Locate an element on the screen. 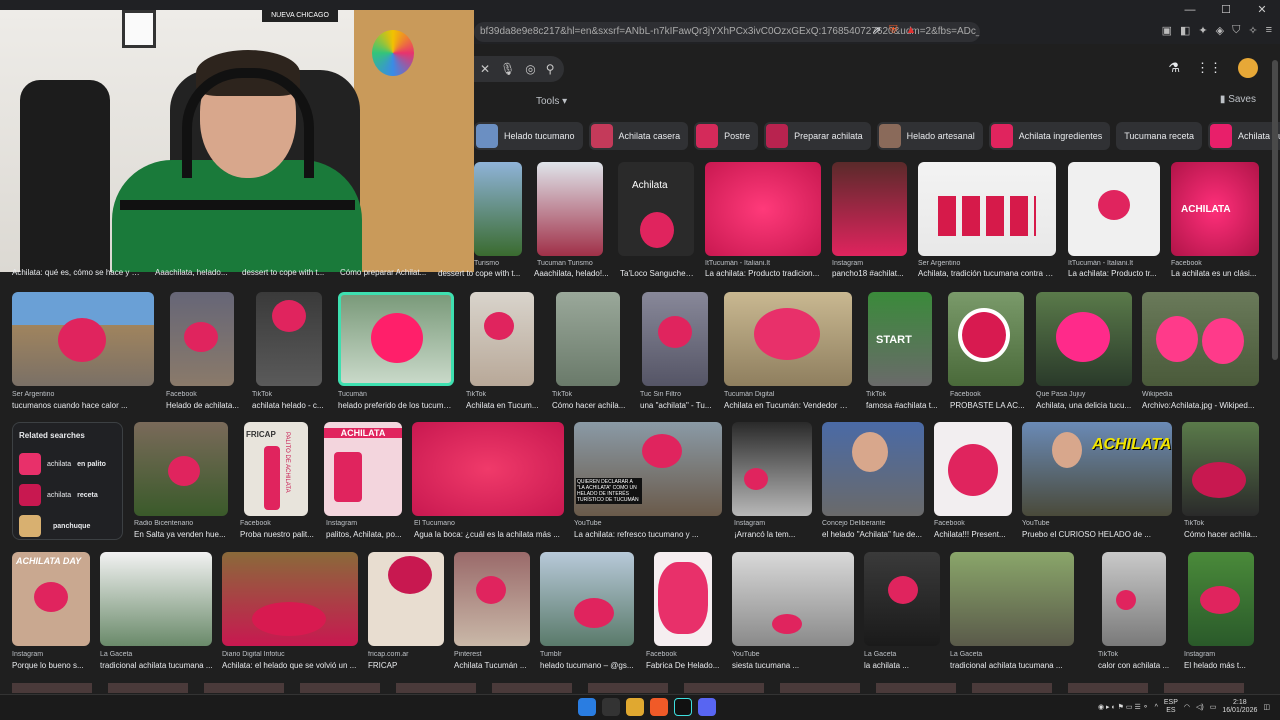 This screenshot has height=720, width=1280. language-indicator: ESP ES is located at coordinates (1171, 707).